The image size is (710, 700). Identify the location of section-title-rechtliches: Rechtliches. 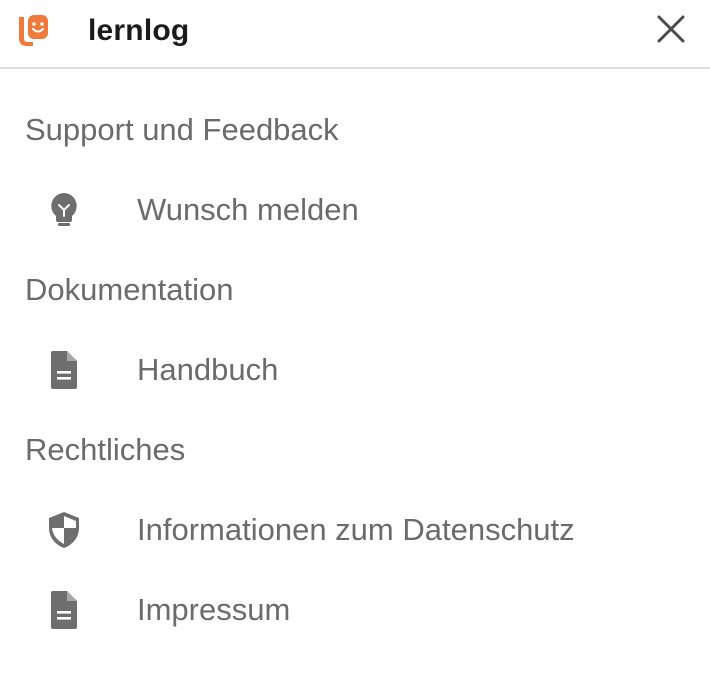
(105, 449).